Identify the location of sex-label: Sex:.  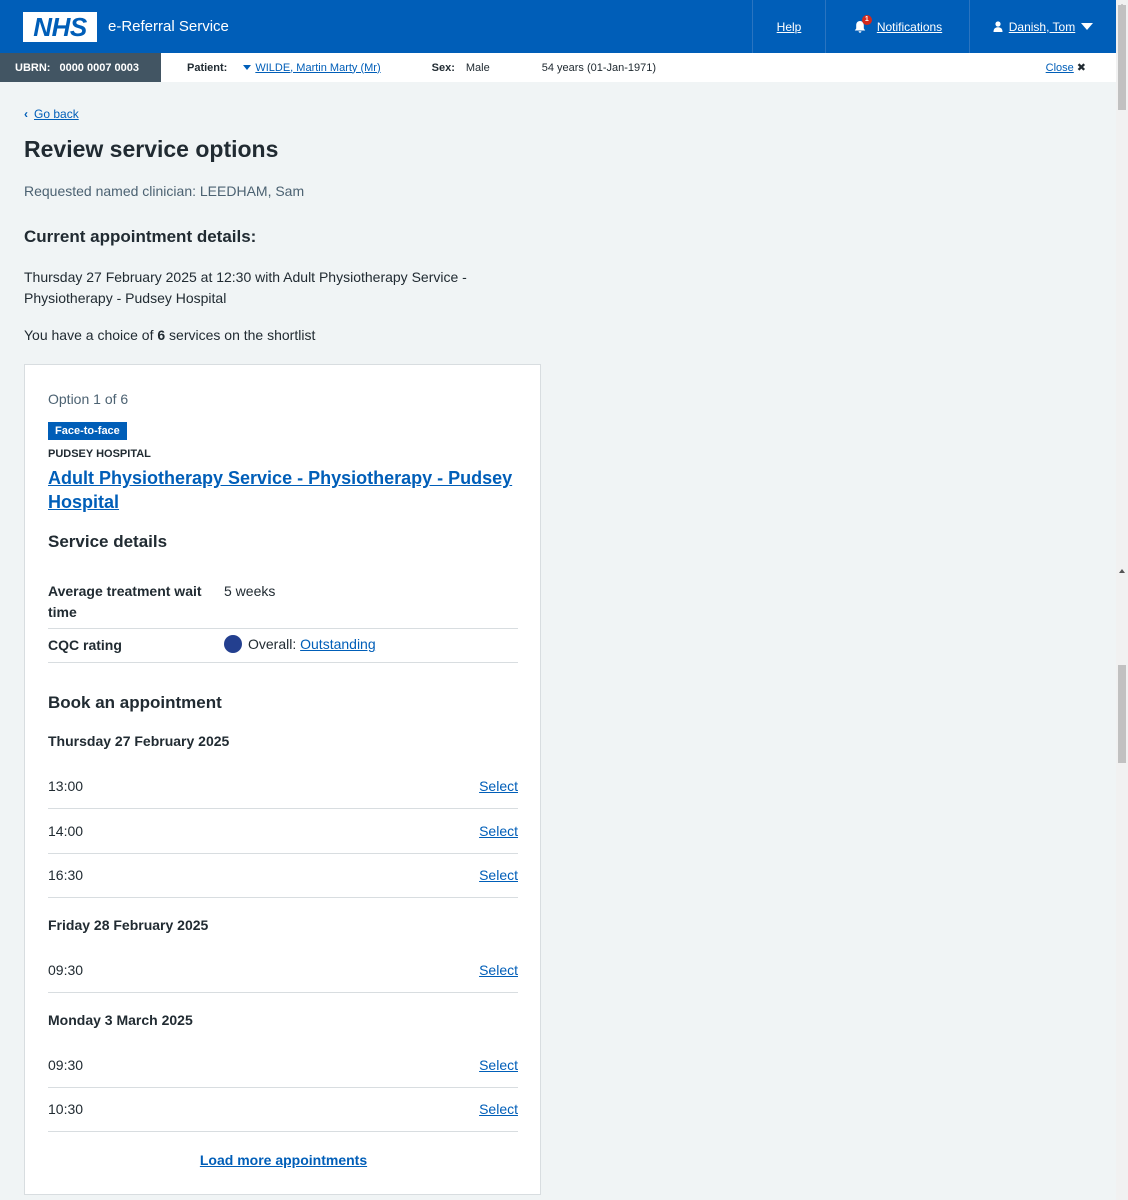
(443, 67).